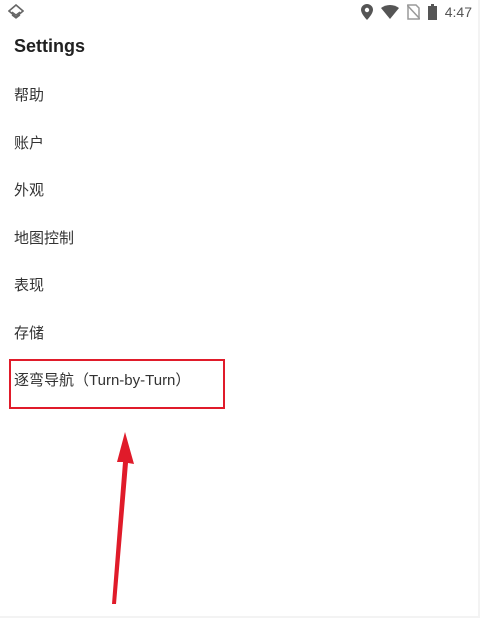 The height and width of the screenshot is (618, 480). Describe the element at coordinates (29, 143) in the screenshot. I see `settings-item-label: 账户` at that location.